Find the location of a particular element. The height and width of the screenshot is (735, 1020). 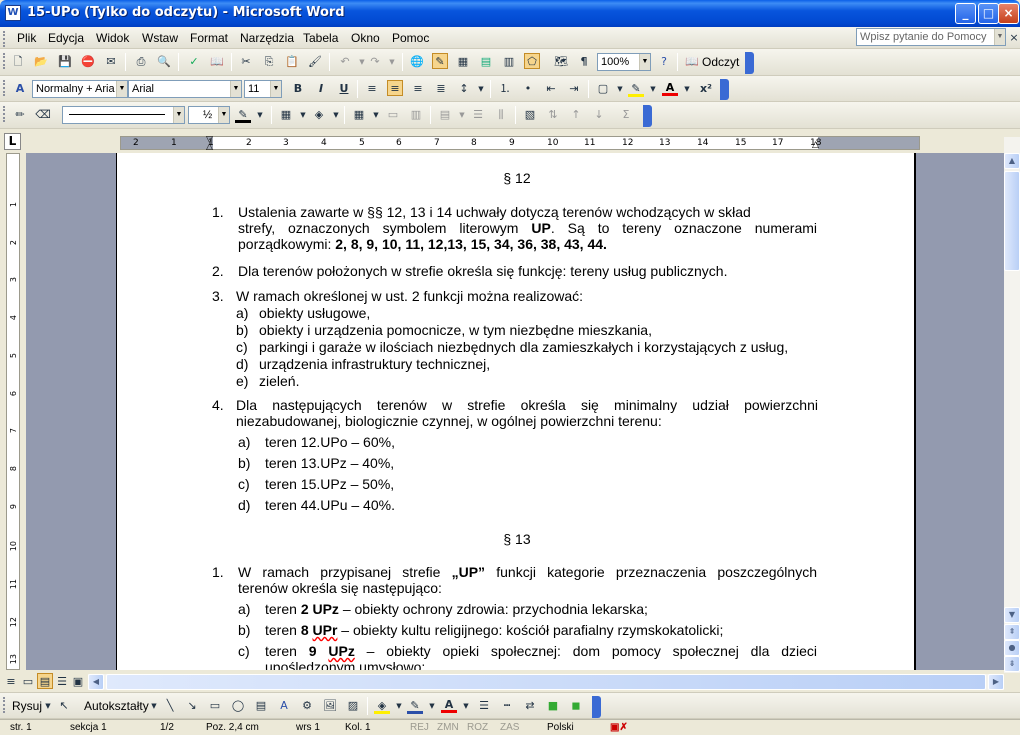

formatting-grip is located at coordinates (4, 88).